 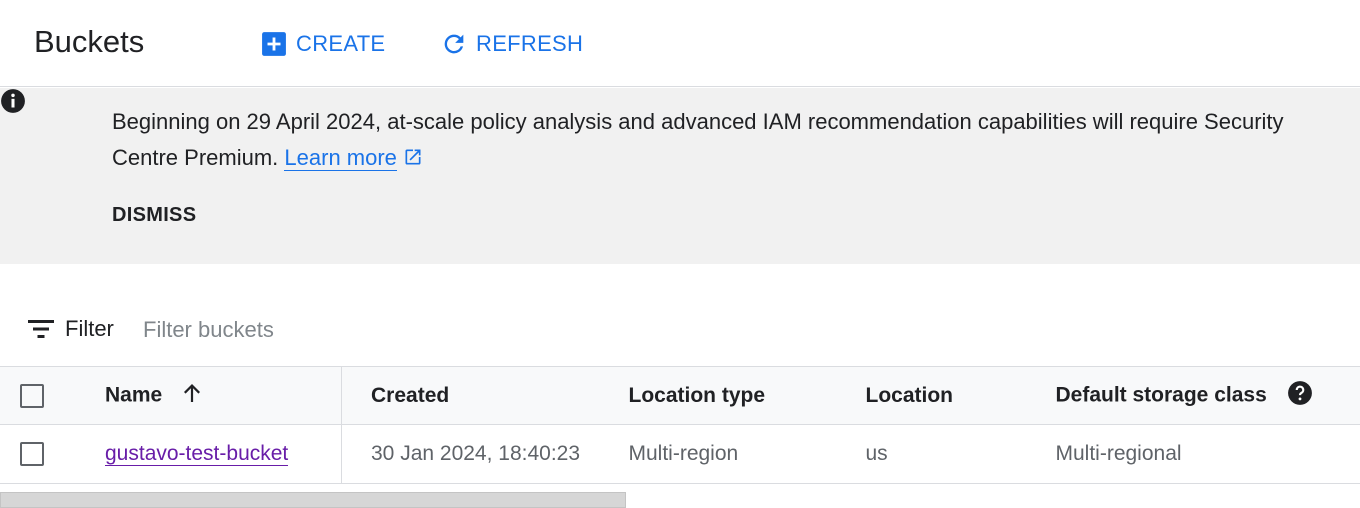 What do you see at coordinates (52, 395) in the screenshot?
I see `header-checkbox-cell` at bounding box center [52, 395].